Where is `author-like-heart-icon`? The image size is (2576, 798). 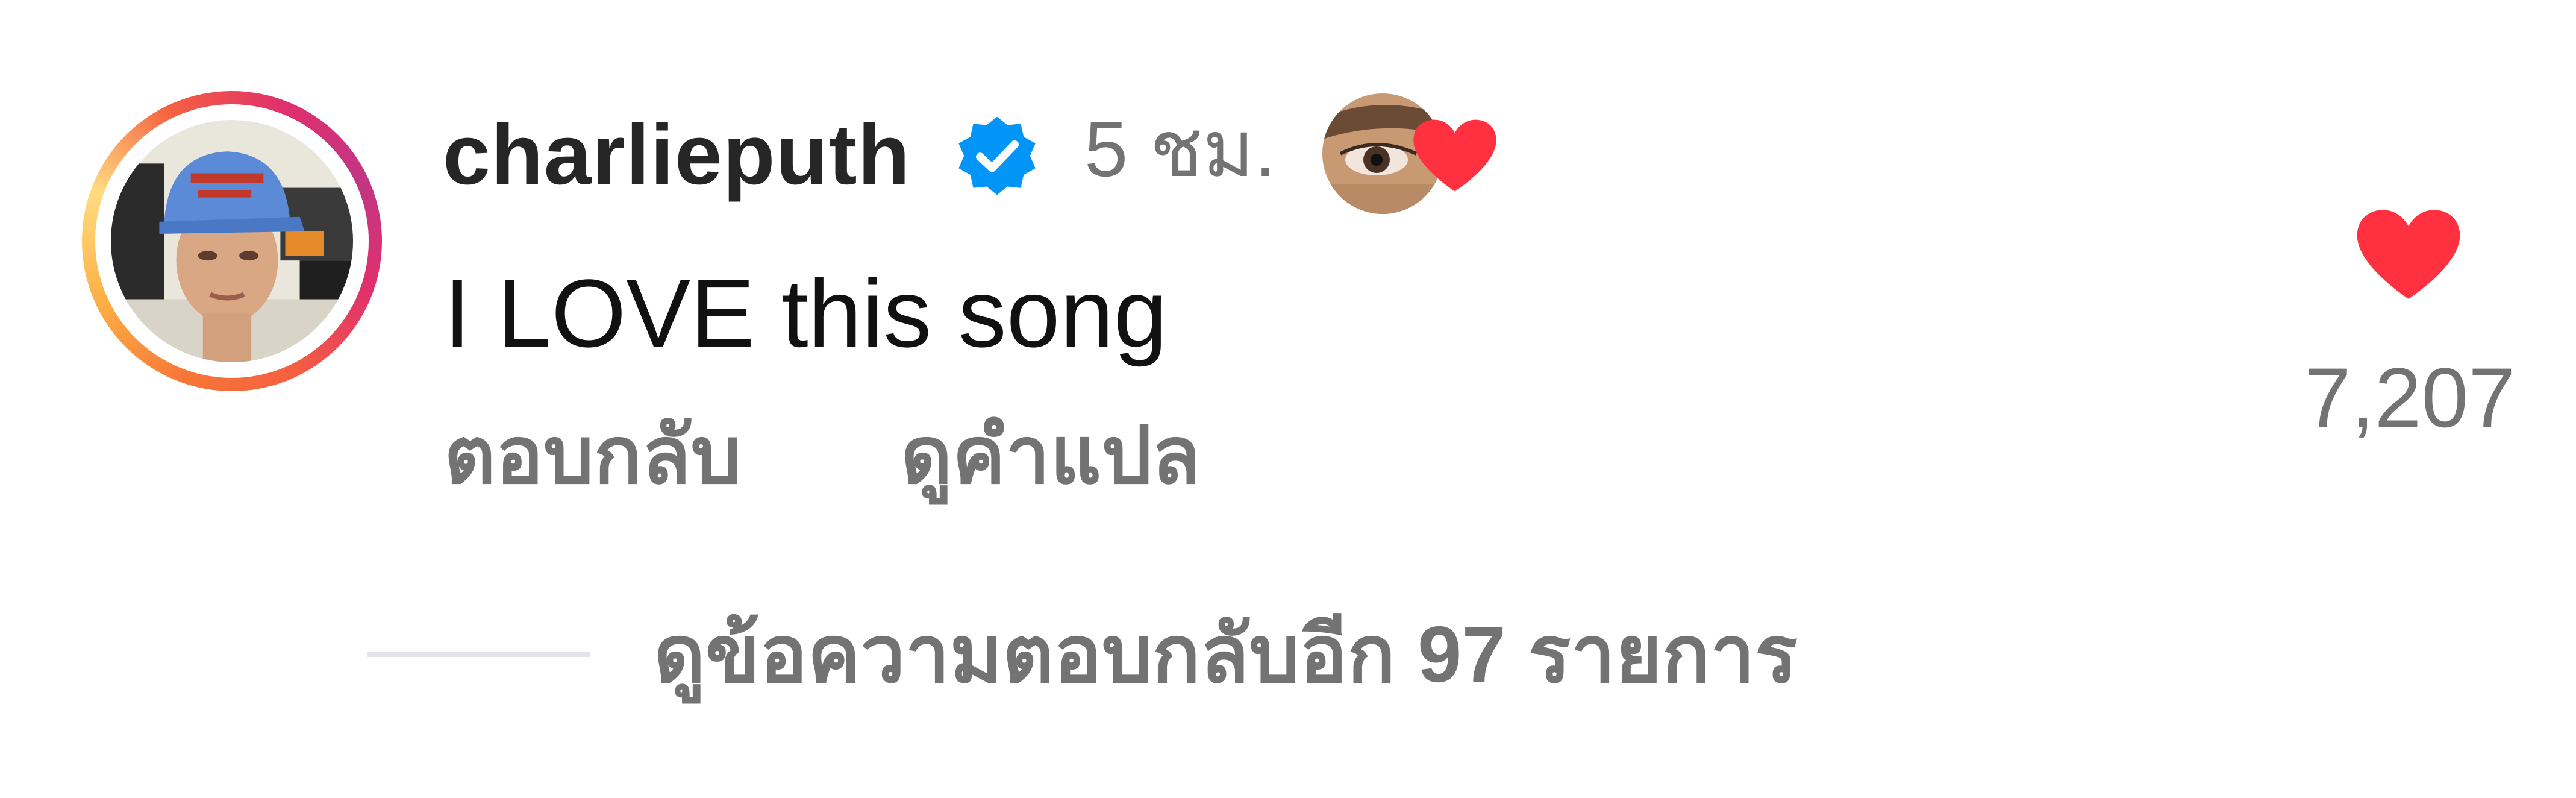 author-like-heart-icon is located at coordinates (1455, 155).